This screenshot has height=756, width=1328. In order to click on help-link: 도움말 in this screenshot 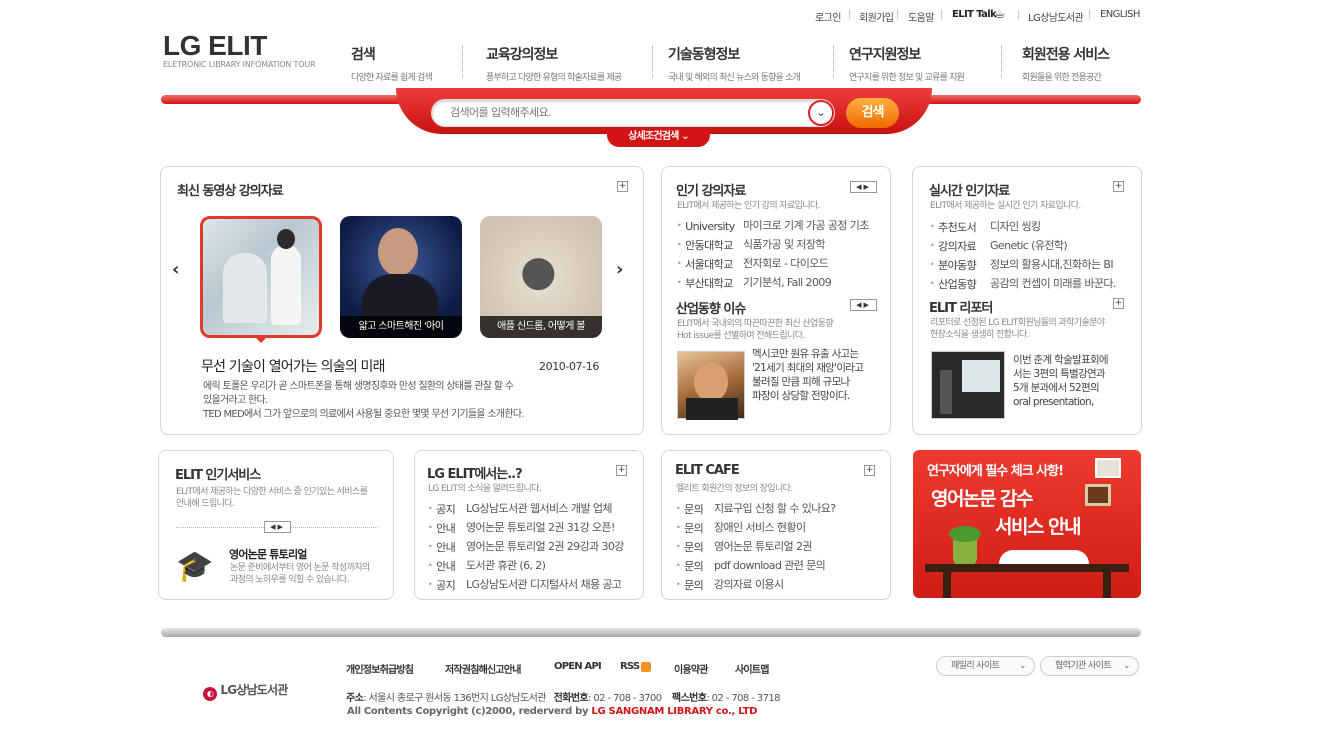, I will do `click(921, 16)`.